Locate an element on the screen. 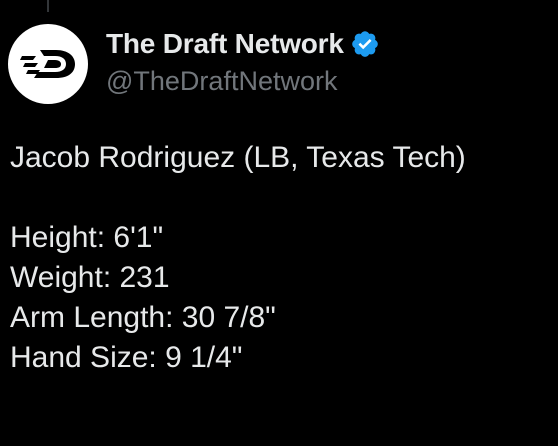 Image resolution: width=558 pixels, height=446 pixels. author-handle: @TheDraftNetwork is located at coordinates (243, 81).